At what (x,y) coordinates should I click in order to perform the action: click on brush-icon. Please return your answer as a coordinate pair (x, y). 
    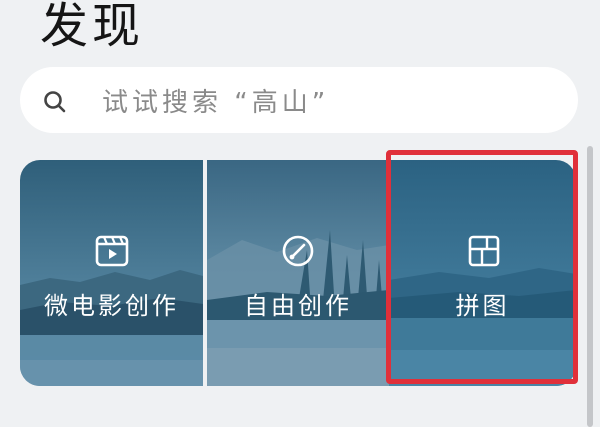
    Looking at the image, I should click on (298, 251).